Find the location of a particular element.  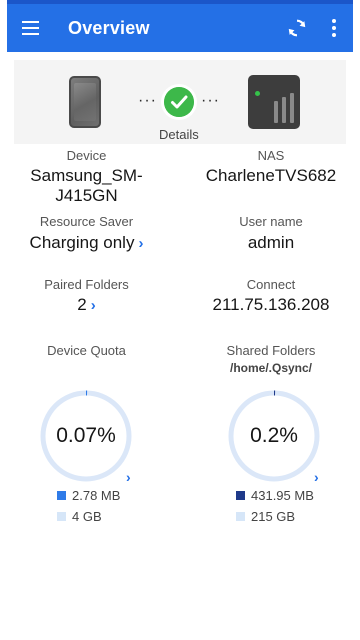

hamburger-menu-icon is located at coordinates (31, 28).